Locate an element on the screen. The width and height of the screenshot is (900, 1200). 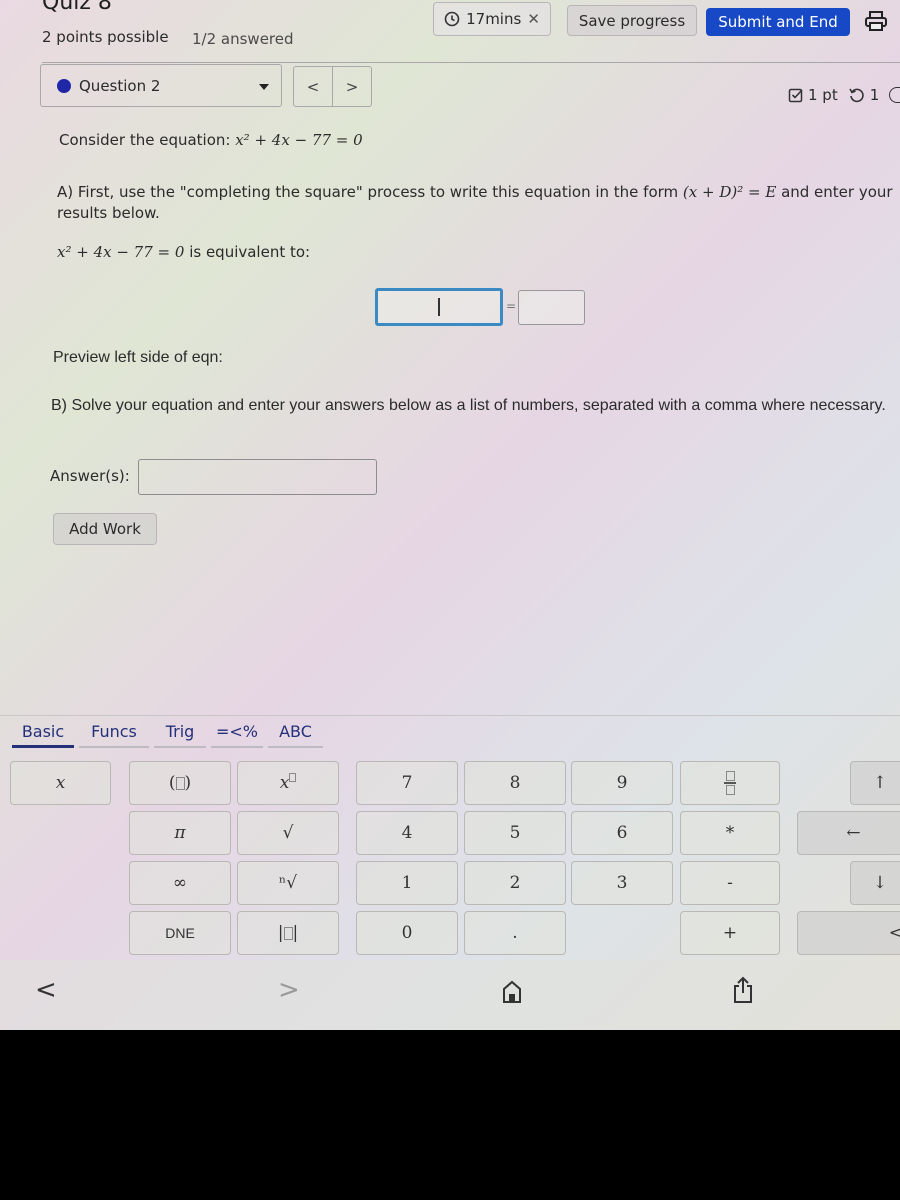
equals-sign: = is located at coordinates (511, 306).